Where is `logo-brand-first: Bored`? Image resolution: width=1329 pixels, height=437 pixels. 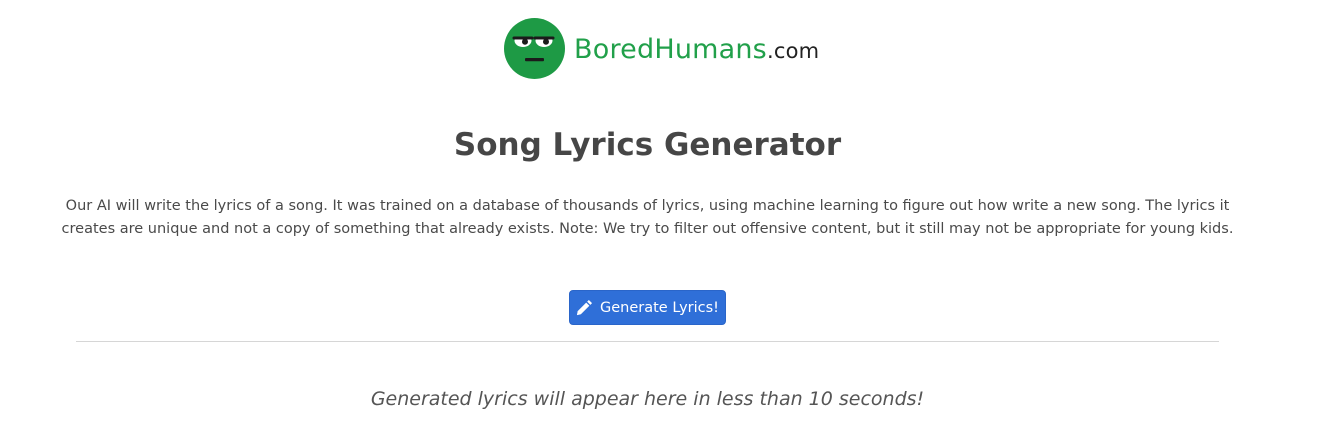 logo-brand-first: Bored is located at coordinates (614, 49).